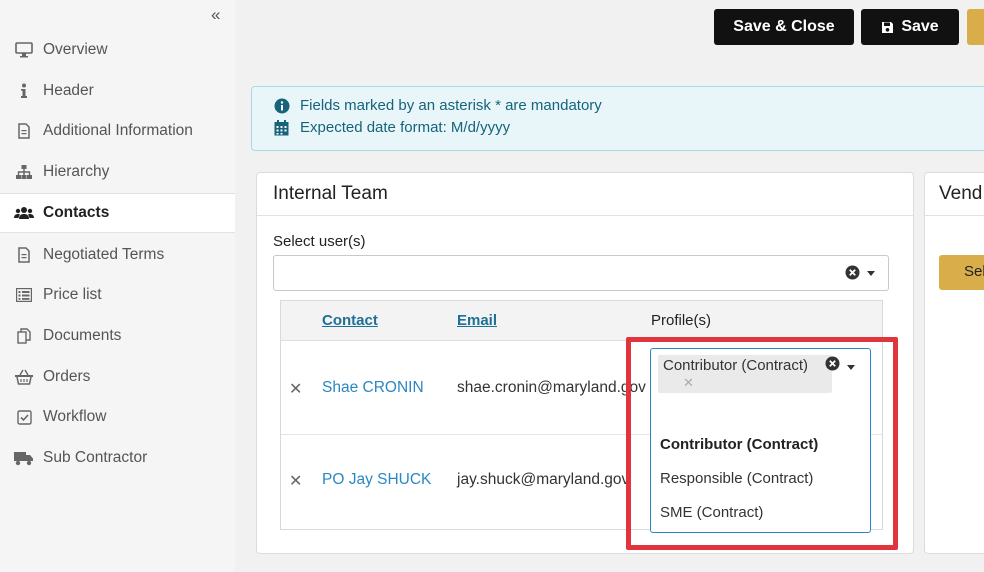 The image size is (984, 572). What do you see at coordinates (350, 320) in the screenshot?
I see `column-header-contact: Contact` at bounding box center [350, 320].